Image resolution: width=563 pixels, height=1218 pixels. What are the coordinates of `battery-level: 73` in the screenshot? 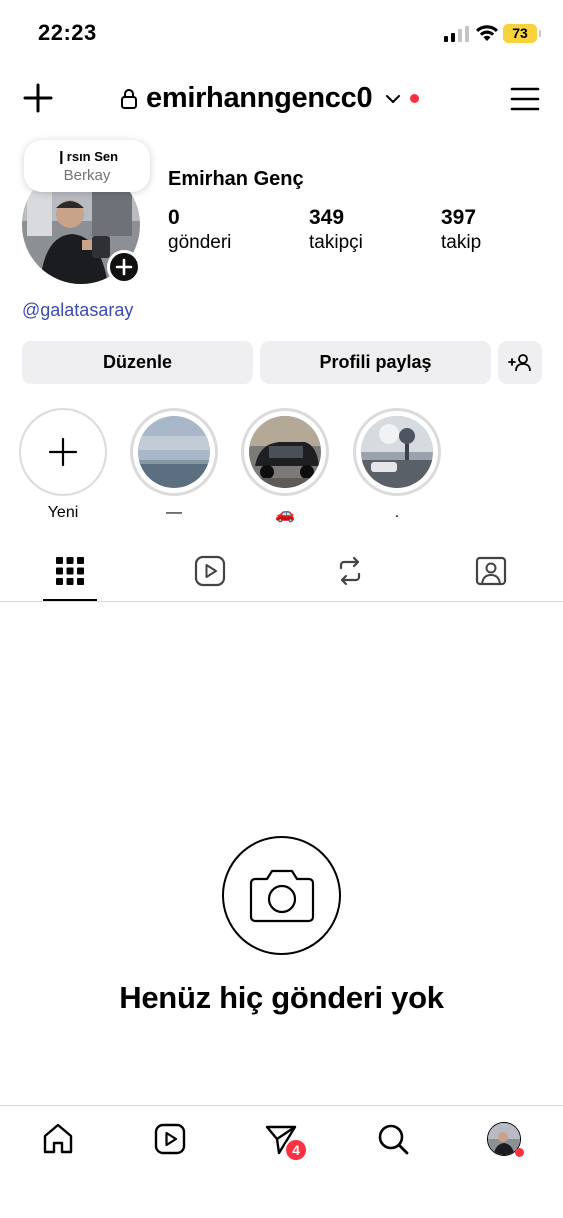 It's located at (520, 33).